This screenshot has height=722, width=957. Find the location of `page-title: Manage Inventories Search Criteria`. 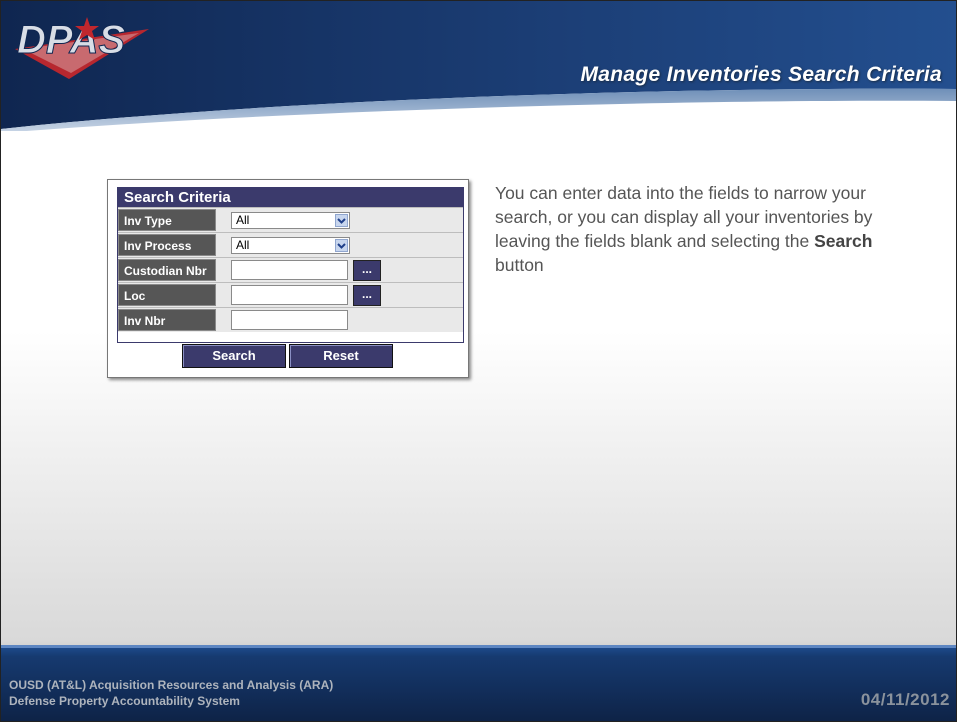

page-title: Manage Inventories Search Criteria is located at coordinates (761, 74).